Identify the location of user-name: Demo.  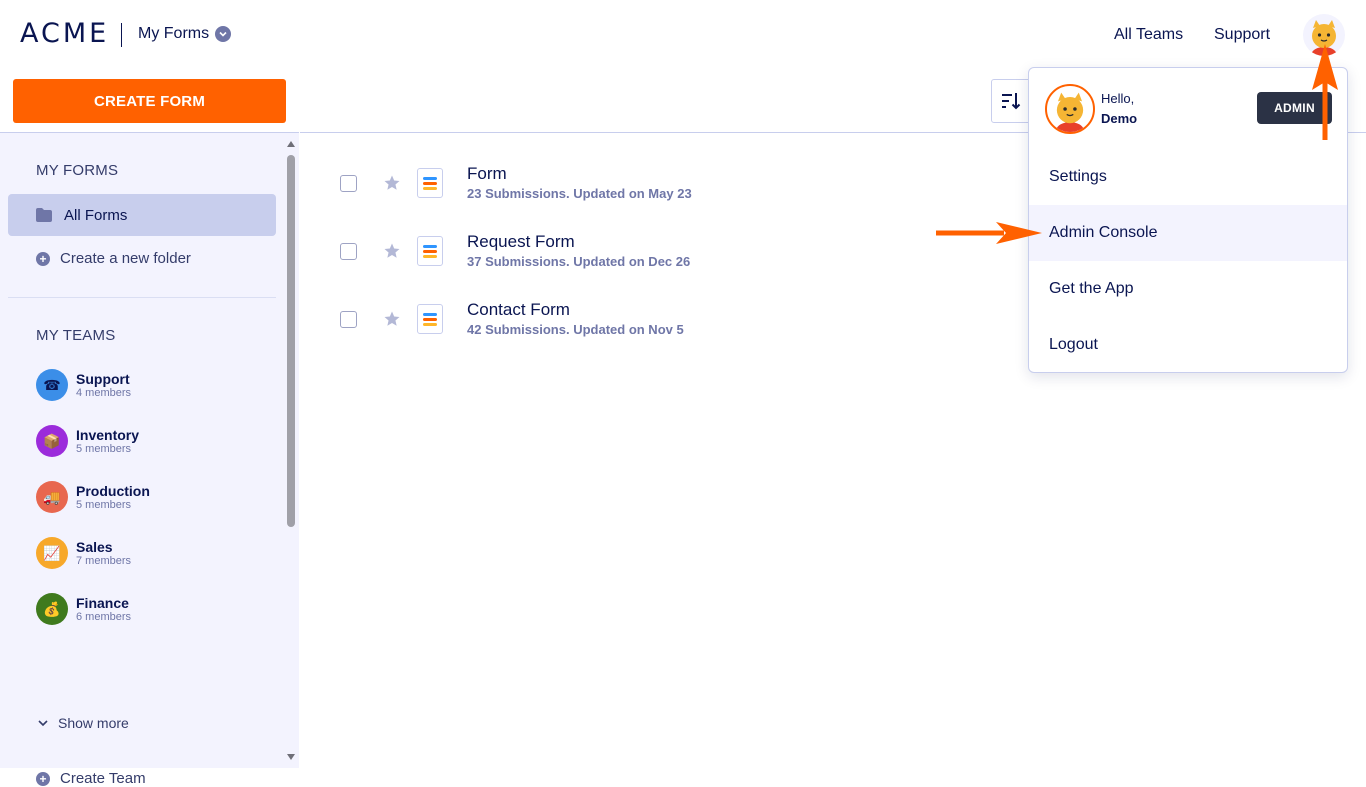
(1119, 118).